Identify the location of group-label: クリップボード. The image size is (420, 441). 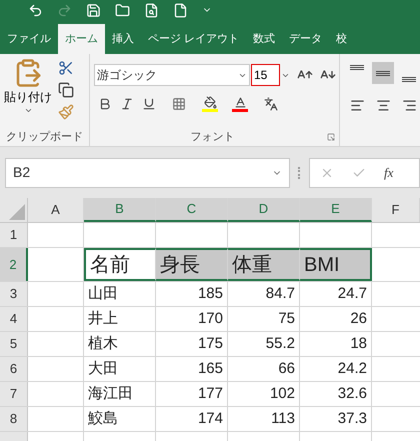
(44, 137).